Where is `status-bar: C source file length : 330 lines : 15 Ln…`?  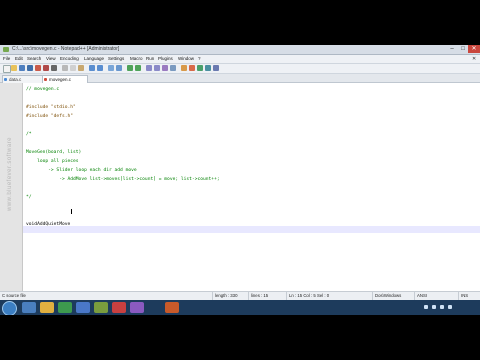 status-bar: C source file length : 330 lines : 15 Ln… is located at coordinates (240, 295).